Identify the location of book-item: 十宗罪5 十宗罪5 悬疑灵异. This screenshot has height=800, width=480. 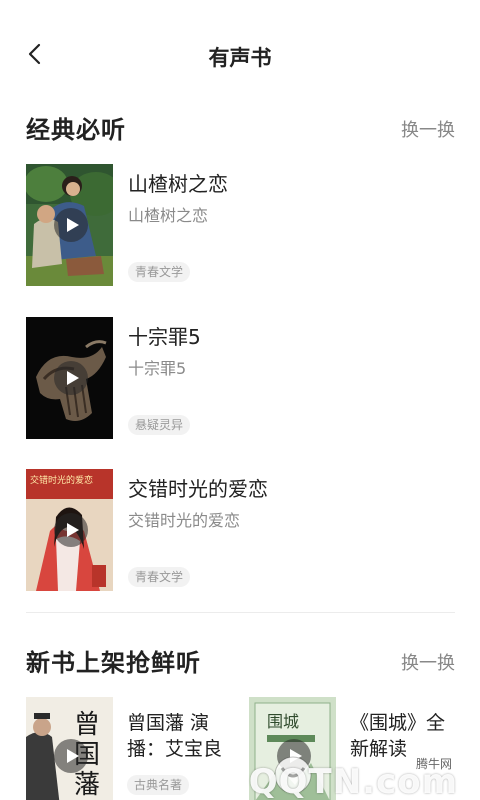
(240, 378).